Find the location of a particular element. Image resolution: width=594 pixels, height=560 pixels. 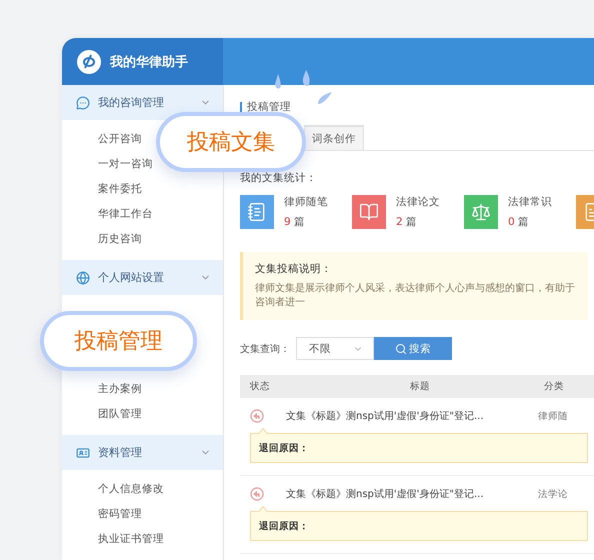

breadcrumb: 投稿管理 is located at coordinates (269, 107).